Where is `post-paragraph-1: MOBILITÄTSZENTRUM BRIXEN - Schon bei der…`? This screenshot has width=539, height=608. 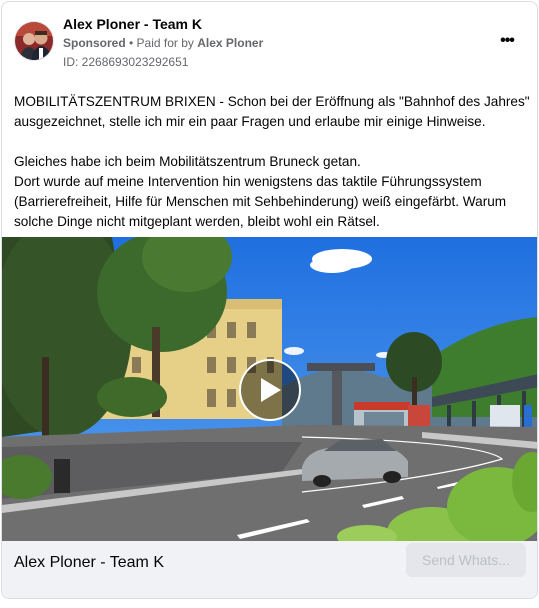 post-paragraph-1: MOBILITÄTSZENTRUM BRIXEN - Schon bei der… is located at coordinates (272, 111).